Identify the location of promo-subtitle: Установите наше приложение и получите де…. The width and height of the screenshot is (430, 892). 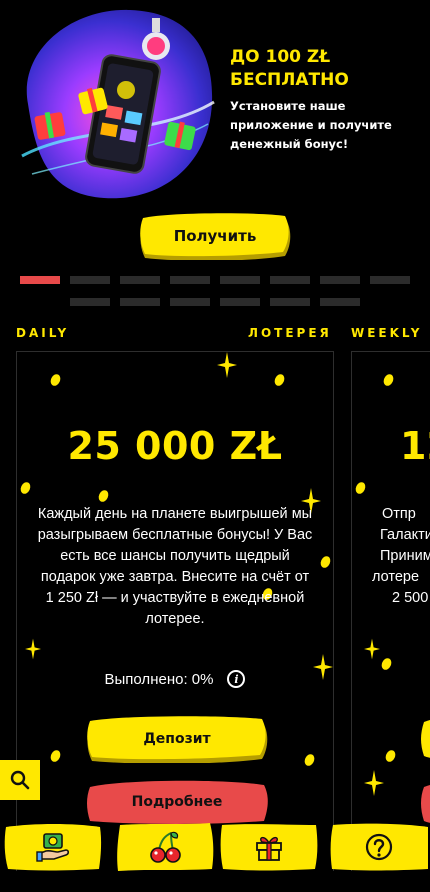
(311, 125).